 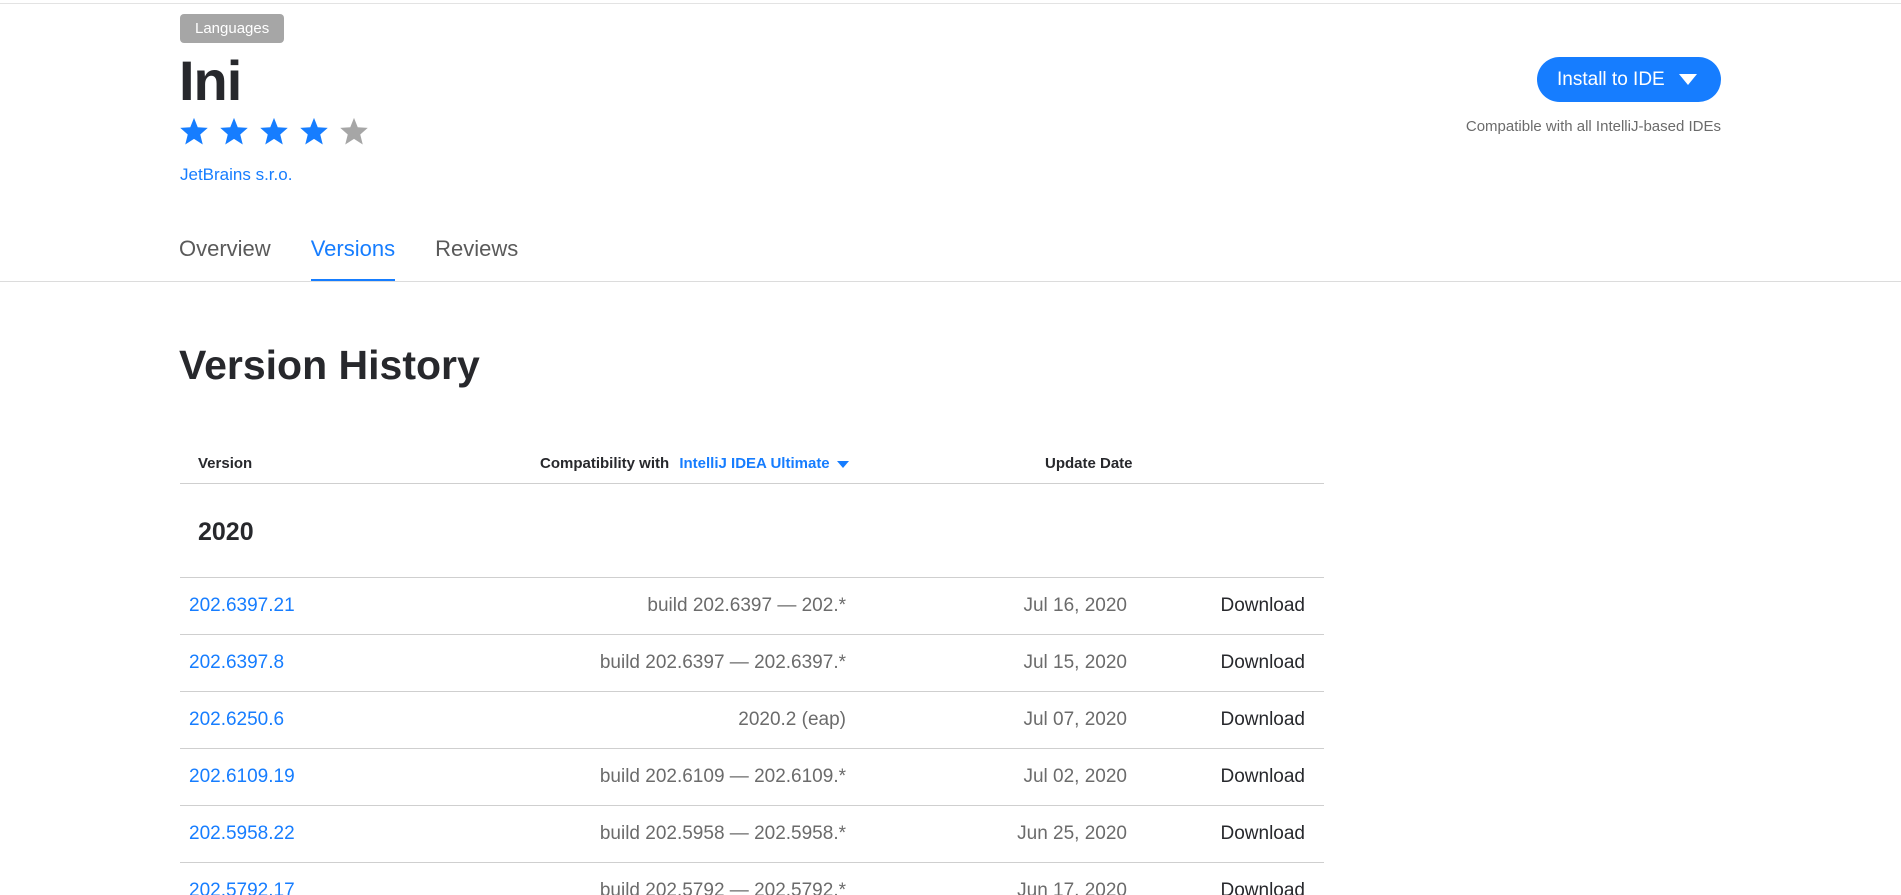 I want to click on tab-reviews: Reviews, so click(x=476, y=258).